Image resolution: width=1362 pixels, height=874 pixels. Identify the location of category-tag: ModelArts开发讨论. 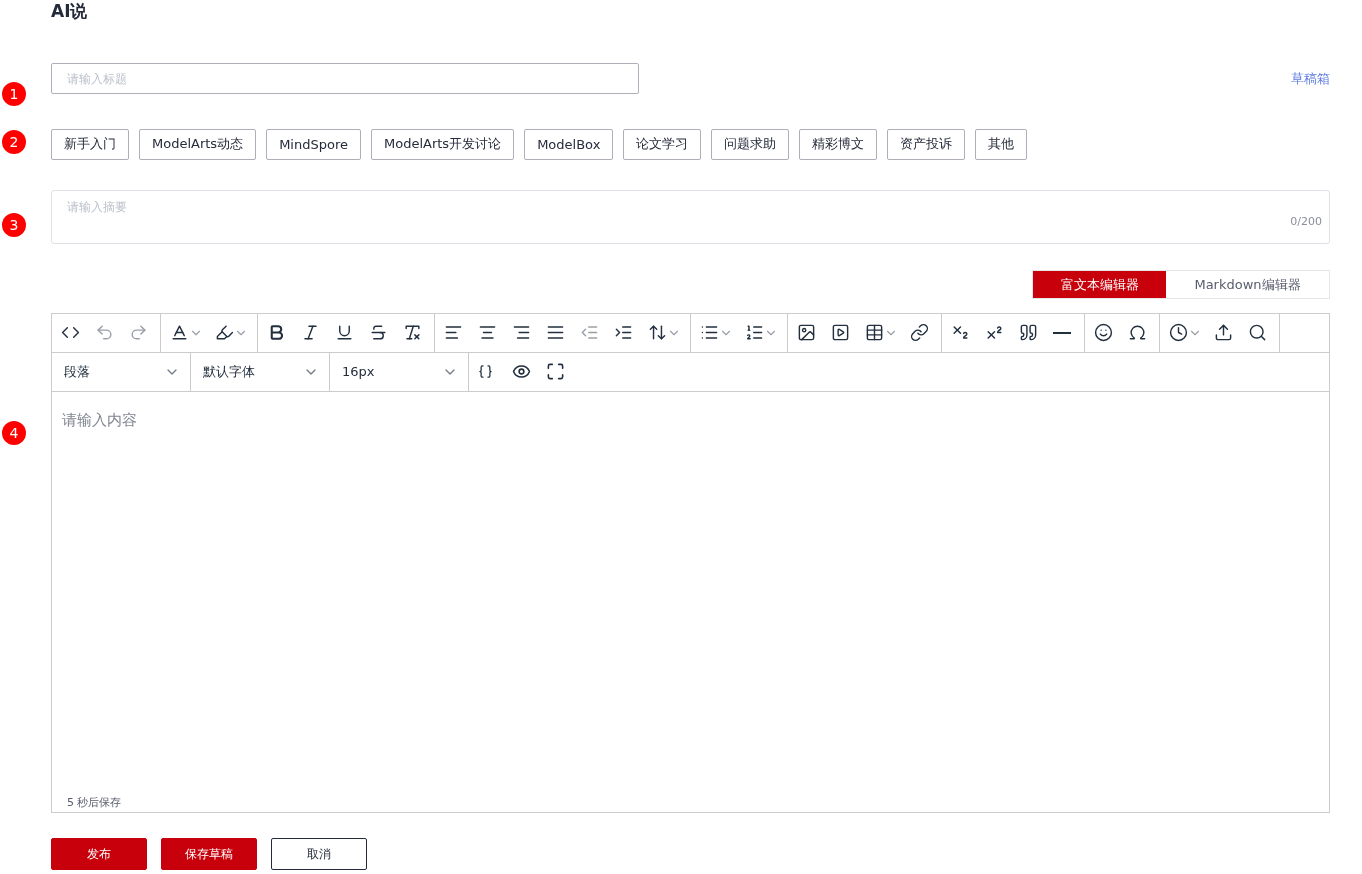
(443, 144).